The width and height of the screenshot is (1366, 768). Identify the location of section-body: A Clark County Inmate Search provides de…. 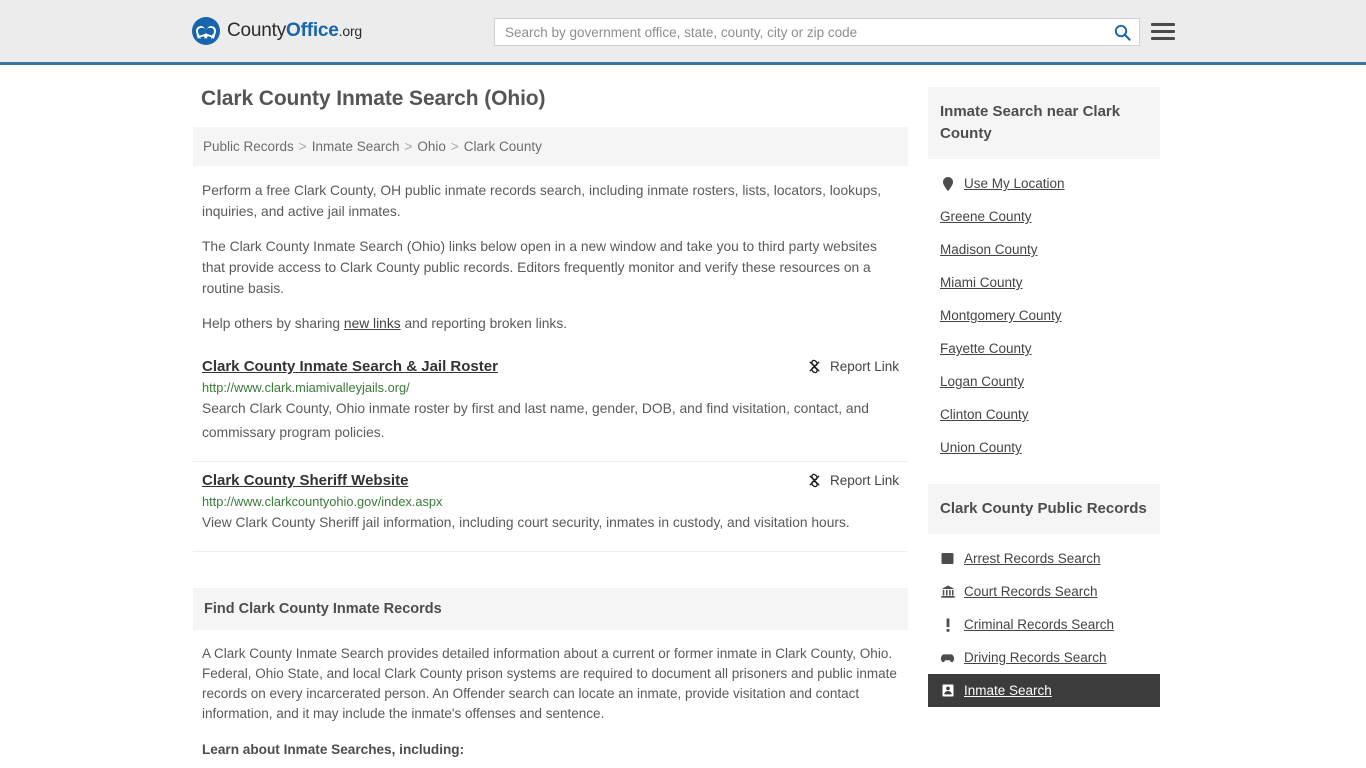
(550, 699).